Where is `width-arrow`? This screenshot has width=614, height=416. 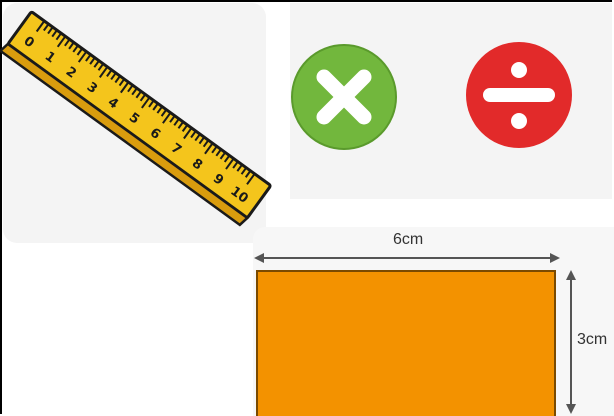
width-arrow is located at coordinates (407, 258).